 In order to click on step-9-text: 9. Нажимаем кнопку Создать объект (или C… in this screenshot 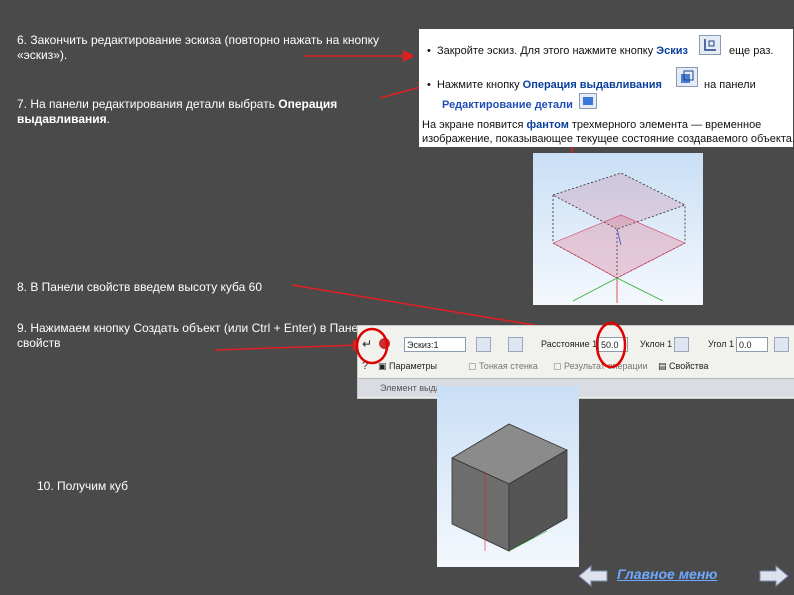, I will do `click(194, 335)`.